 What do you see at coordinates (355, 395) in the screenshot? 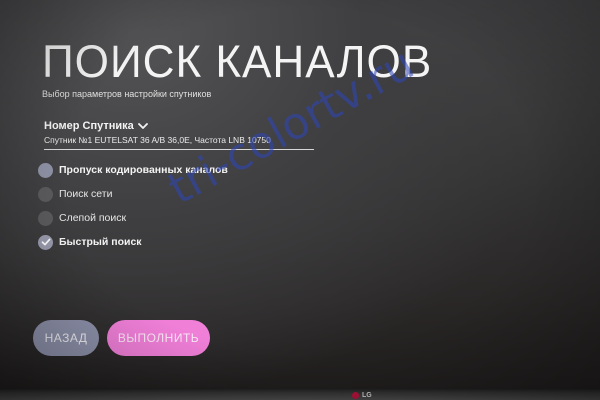
I see `lg-logo-icon` at bounding box center [355, 395].